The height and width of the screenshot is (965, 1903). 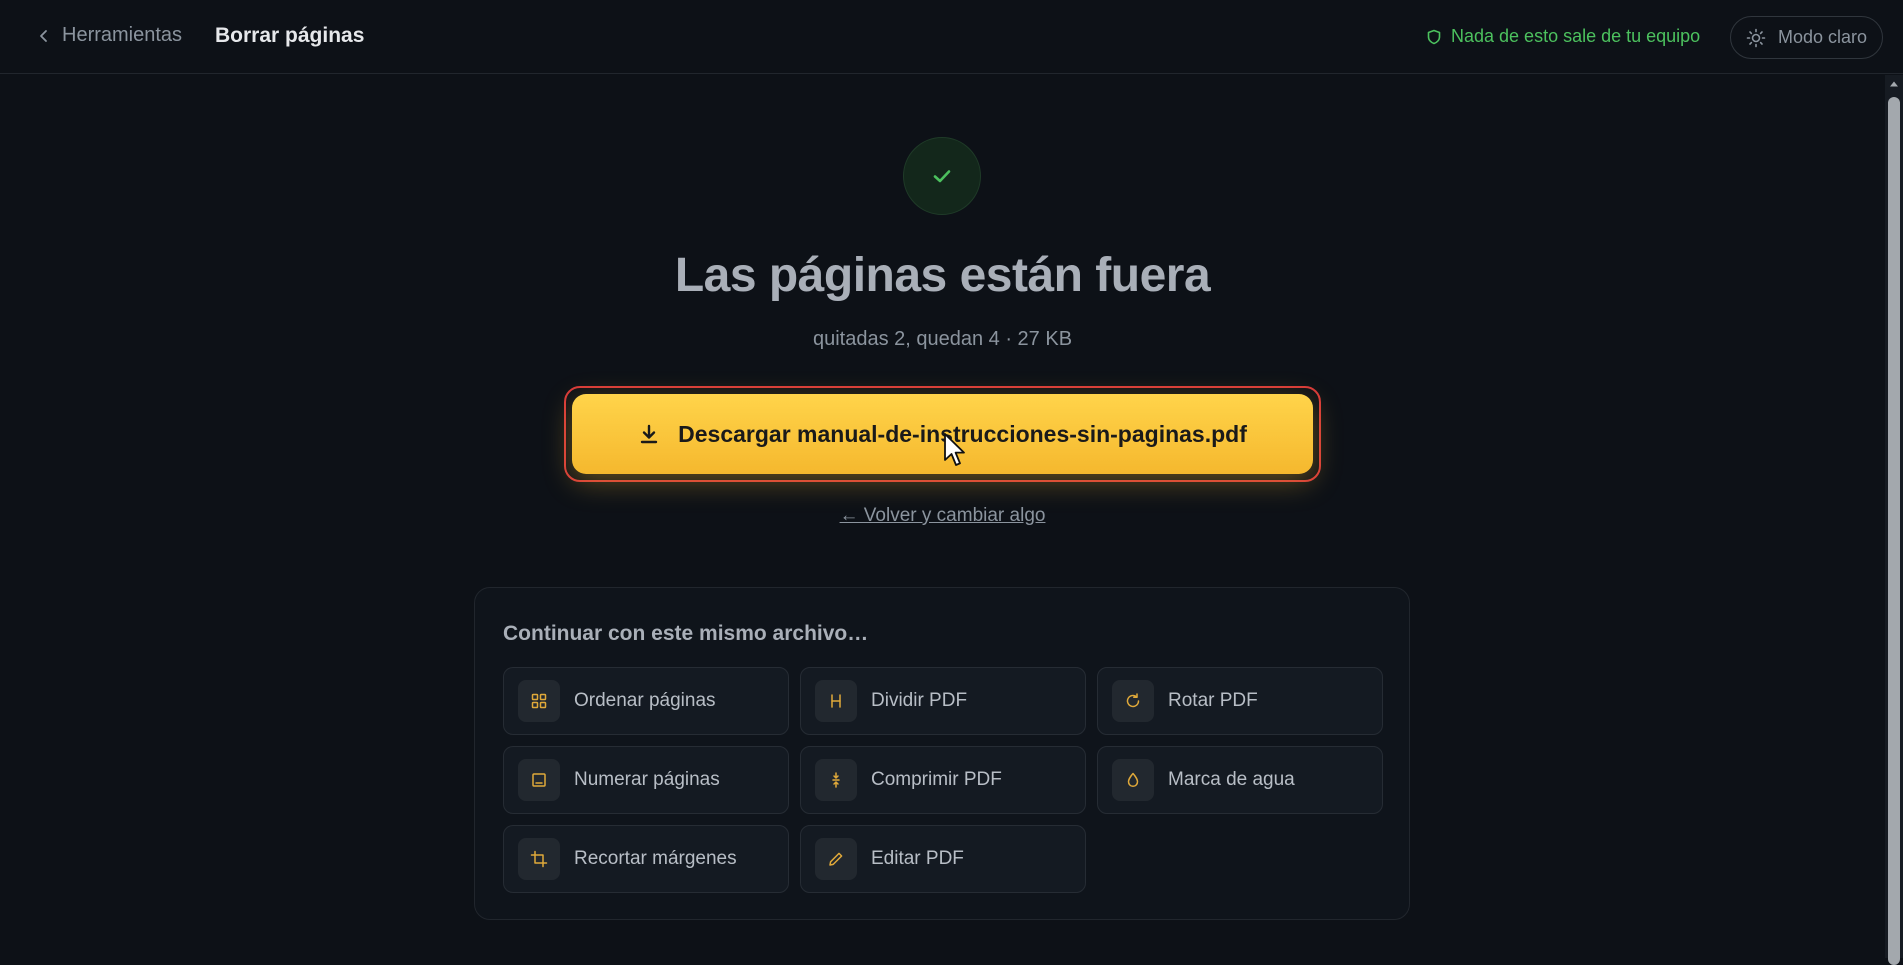 I want to click on privacy-note-text: Nada de esto sale de tu equipo, so click(x=1576, y=36).